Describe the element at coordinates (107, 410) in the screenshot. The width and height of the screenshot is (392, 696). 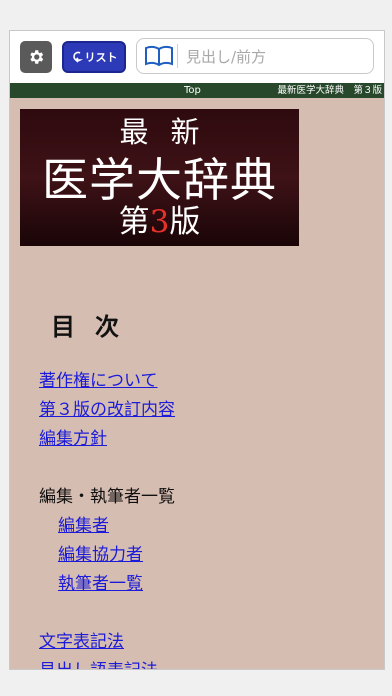
I see `link-revision-notes: 第３版の改訂内容` at that location.